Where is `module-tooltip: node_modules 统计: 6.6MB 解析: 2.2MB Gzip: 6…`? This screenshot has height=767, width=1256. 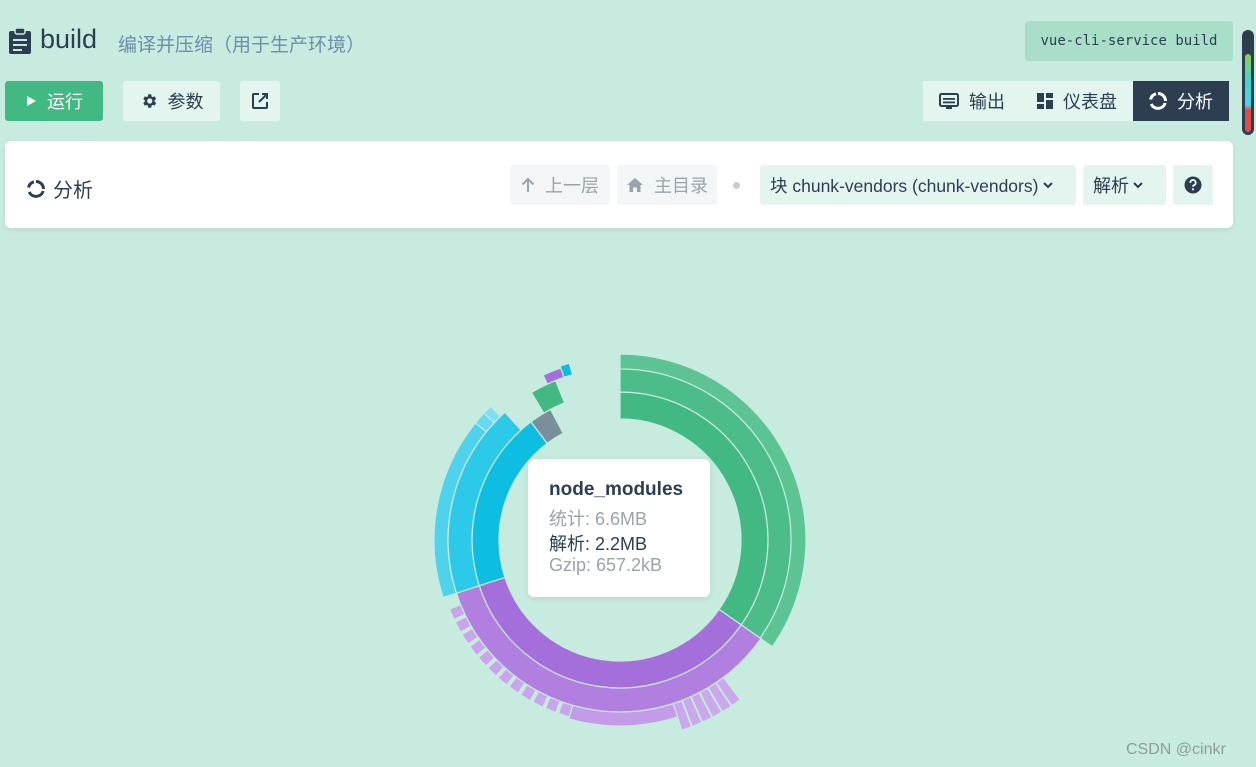
module-tooltip: node_modules 统计: 6.6MB 解析: 2.2MB Gzip: 6… is located at coordinates (619, 528).